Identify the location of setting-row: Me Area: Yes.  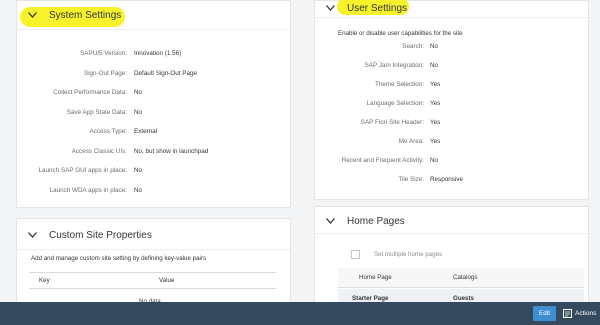
(300, 142).